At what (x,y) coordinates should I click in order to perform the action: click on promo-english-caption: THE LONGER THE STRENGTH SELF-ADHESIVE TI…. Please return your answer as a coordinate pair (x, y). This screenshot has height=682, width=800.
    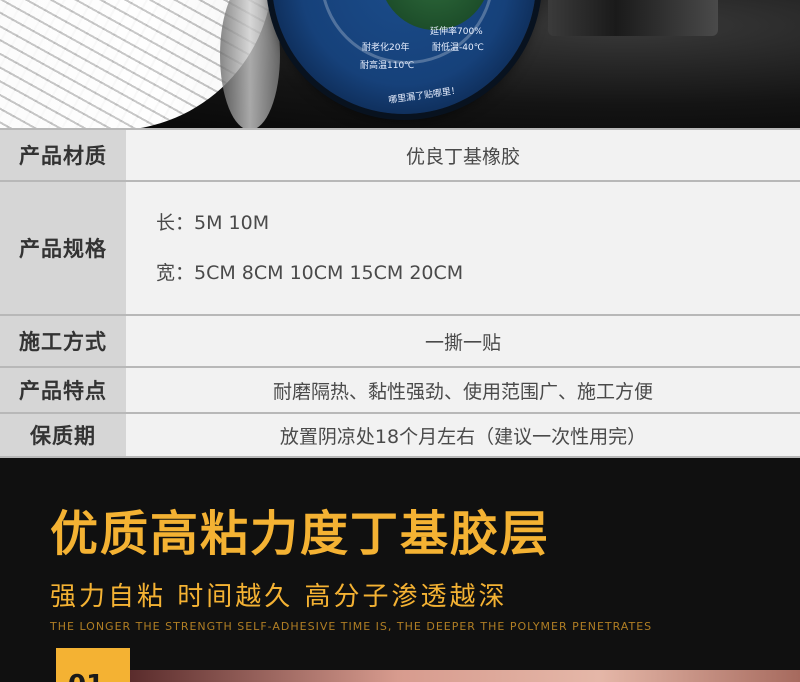
    Looking at the image, I should click on (351, 626).